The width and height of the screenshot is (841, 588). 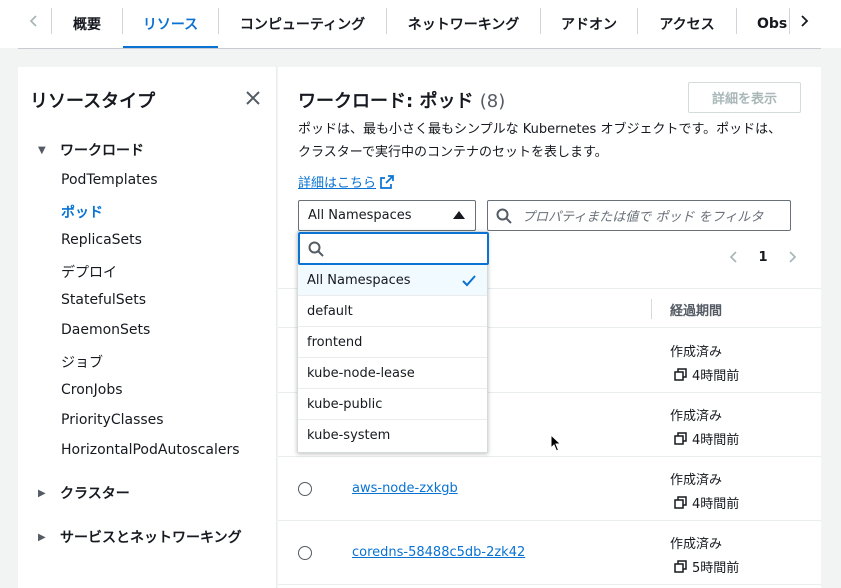 I want to click on column-header-age: 経過期間, so click(x=696, y=309).